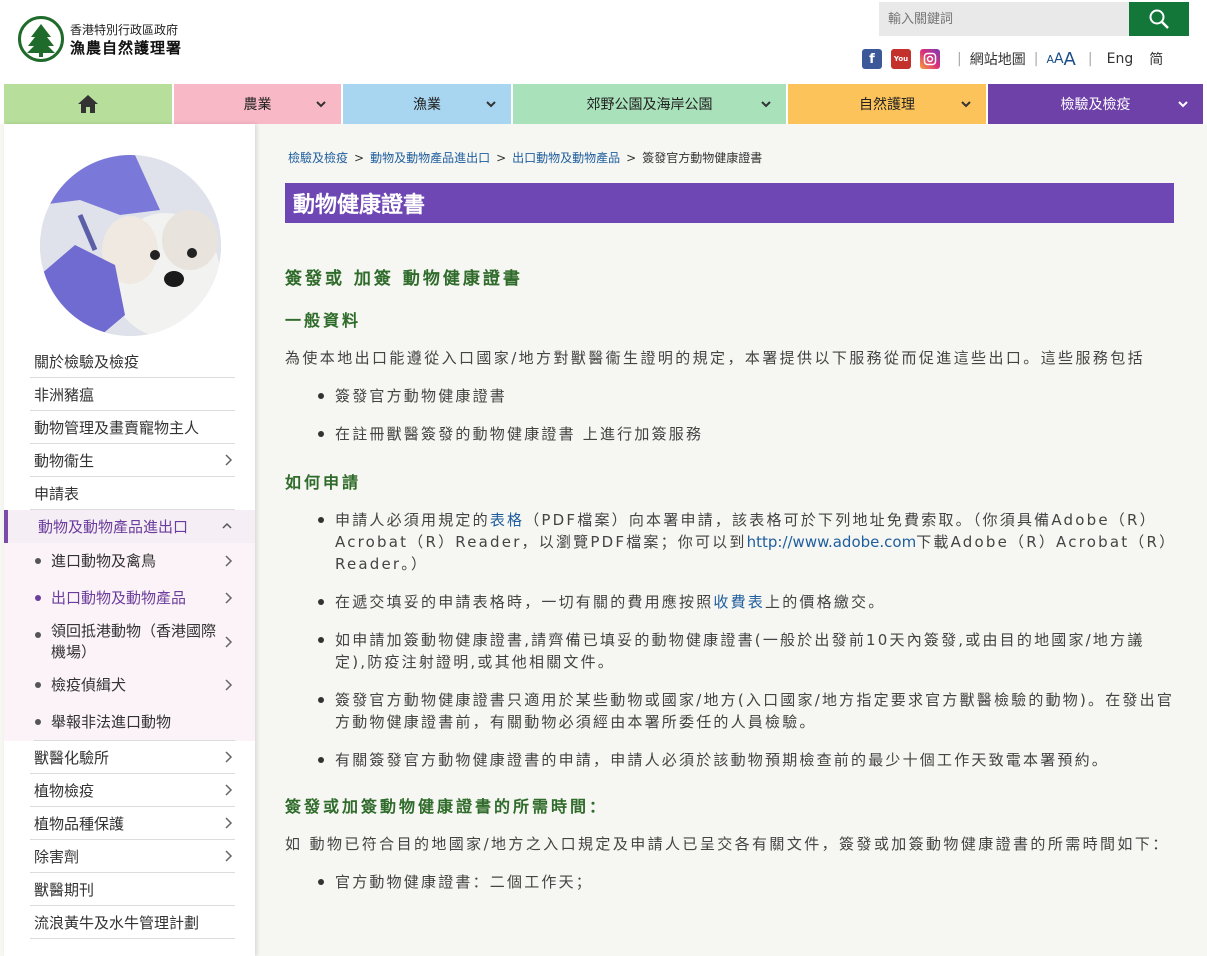 This screenshot has width=1207, height=956. I want to click on dog-vet-photo, so click(130, 245).